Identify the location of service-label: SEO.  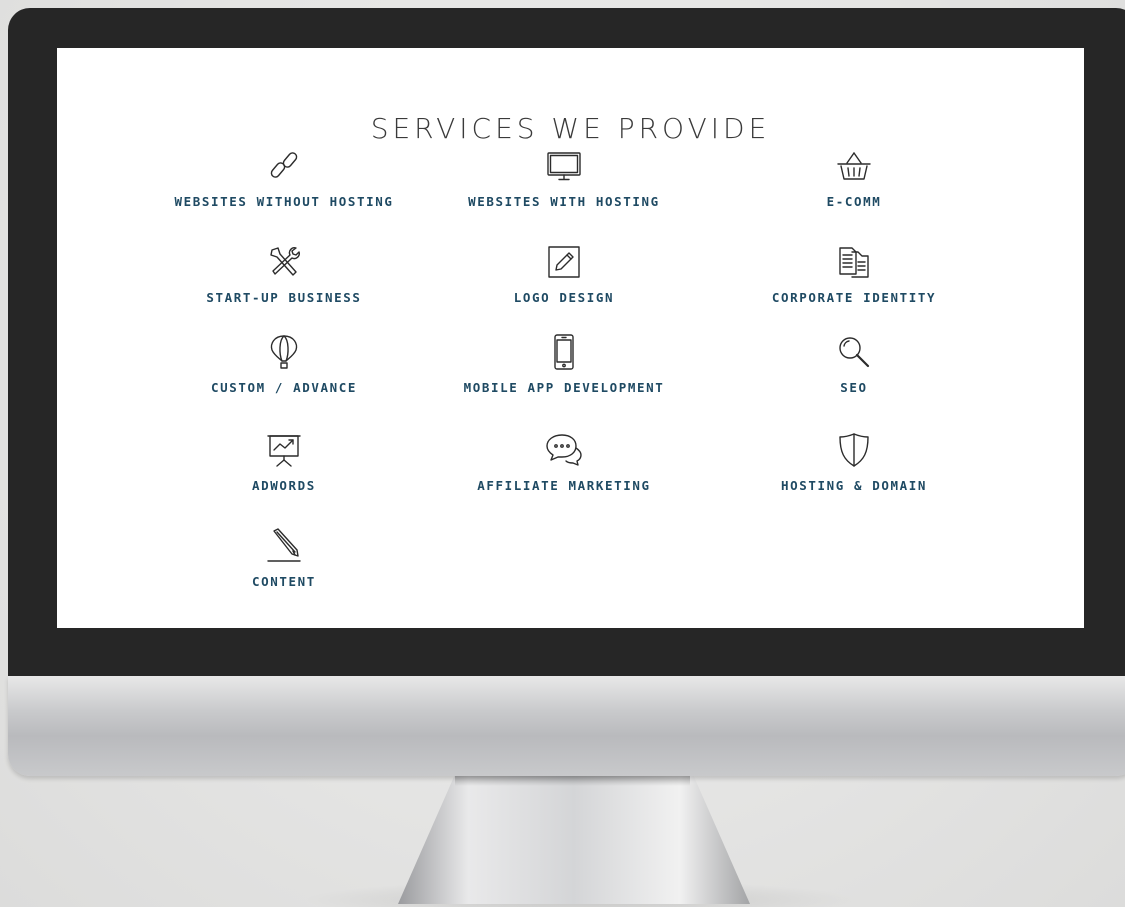
(854, 387).